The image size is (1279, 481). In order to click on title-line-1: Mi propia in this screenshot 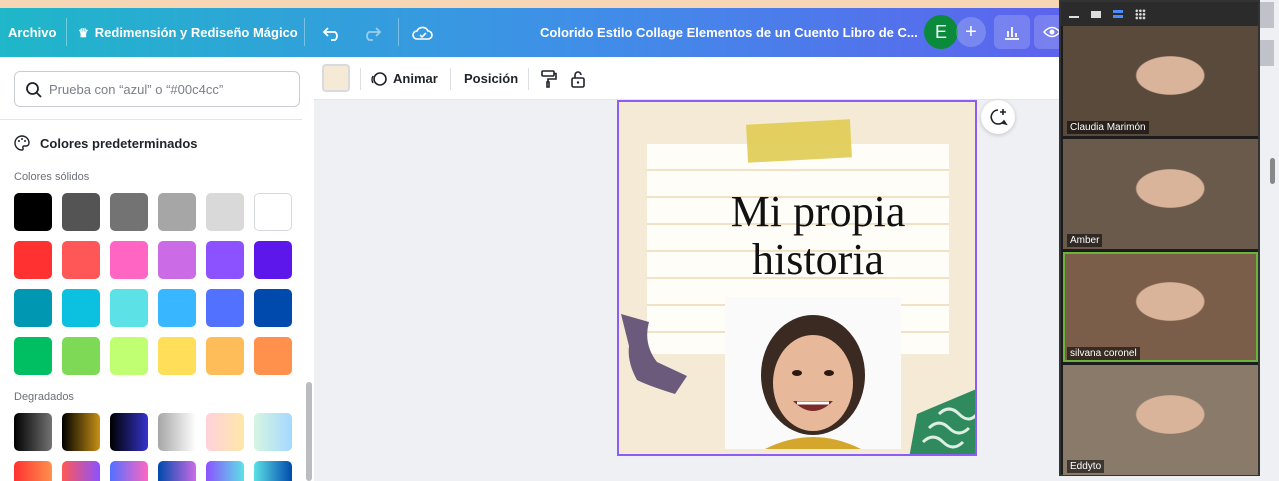, I will do `click(818, 211)`.